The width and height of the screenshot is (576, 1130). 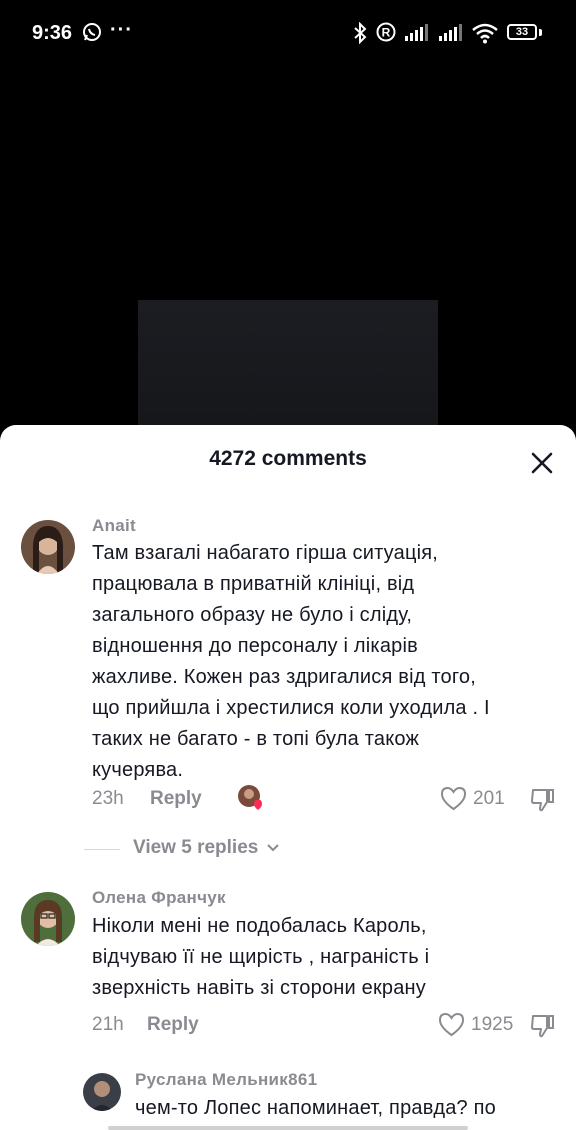 What do you see at coordinates (114, 526) in the screenshot?
I see `comment-username: Anait` at bounding box center [114, 526].